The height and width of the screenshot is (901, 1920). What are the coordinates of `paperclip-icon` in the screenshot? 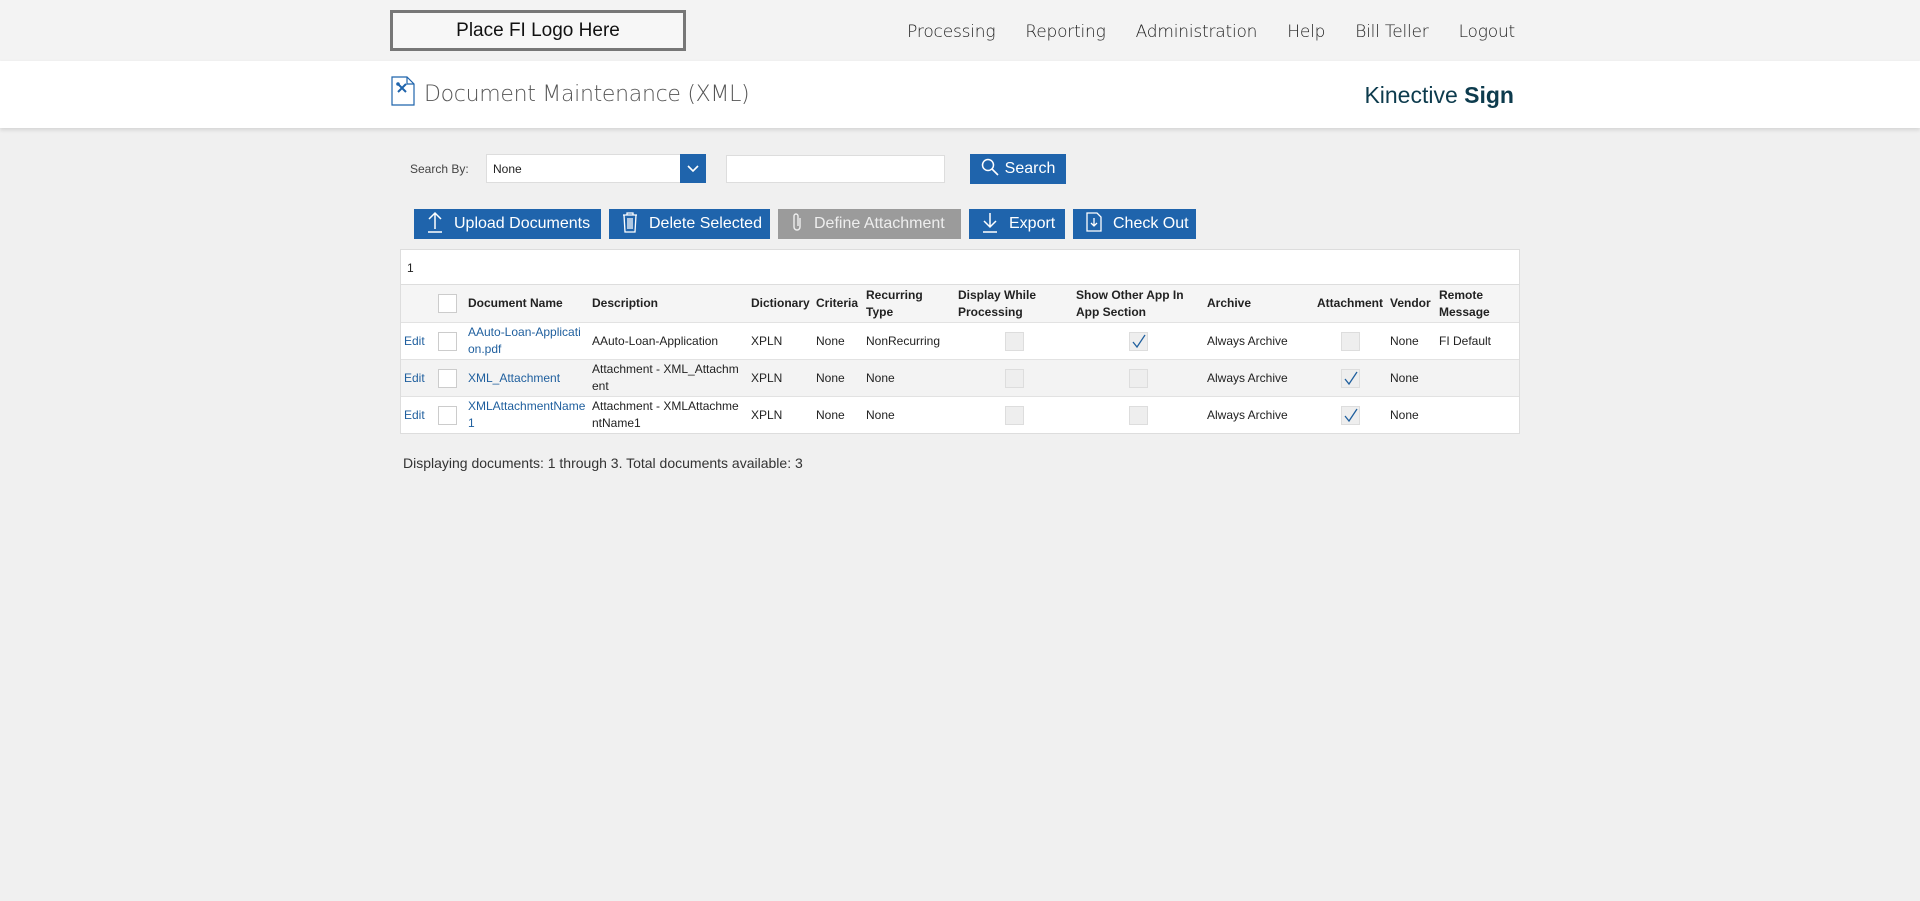 It's located at (797, 224).